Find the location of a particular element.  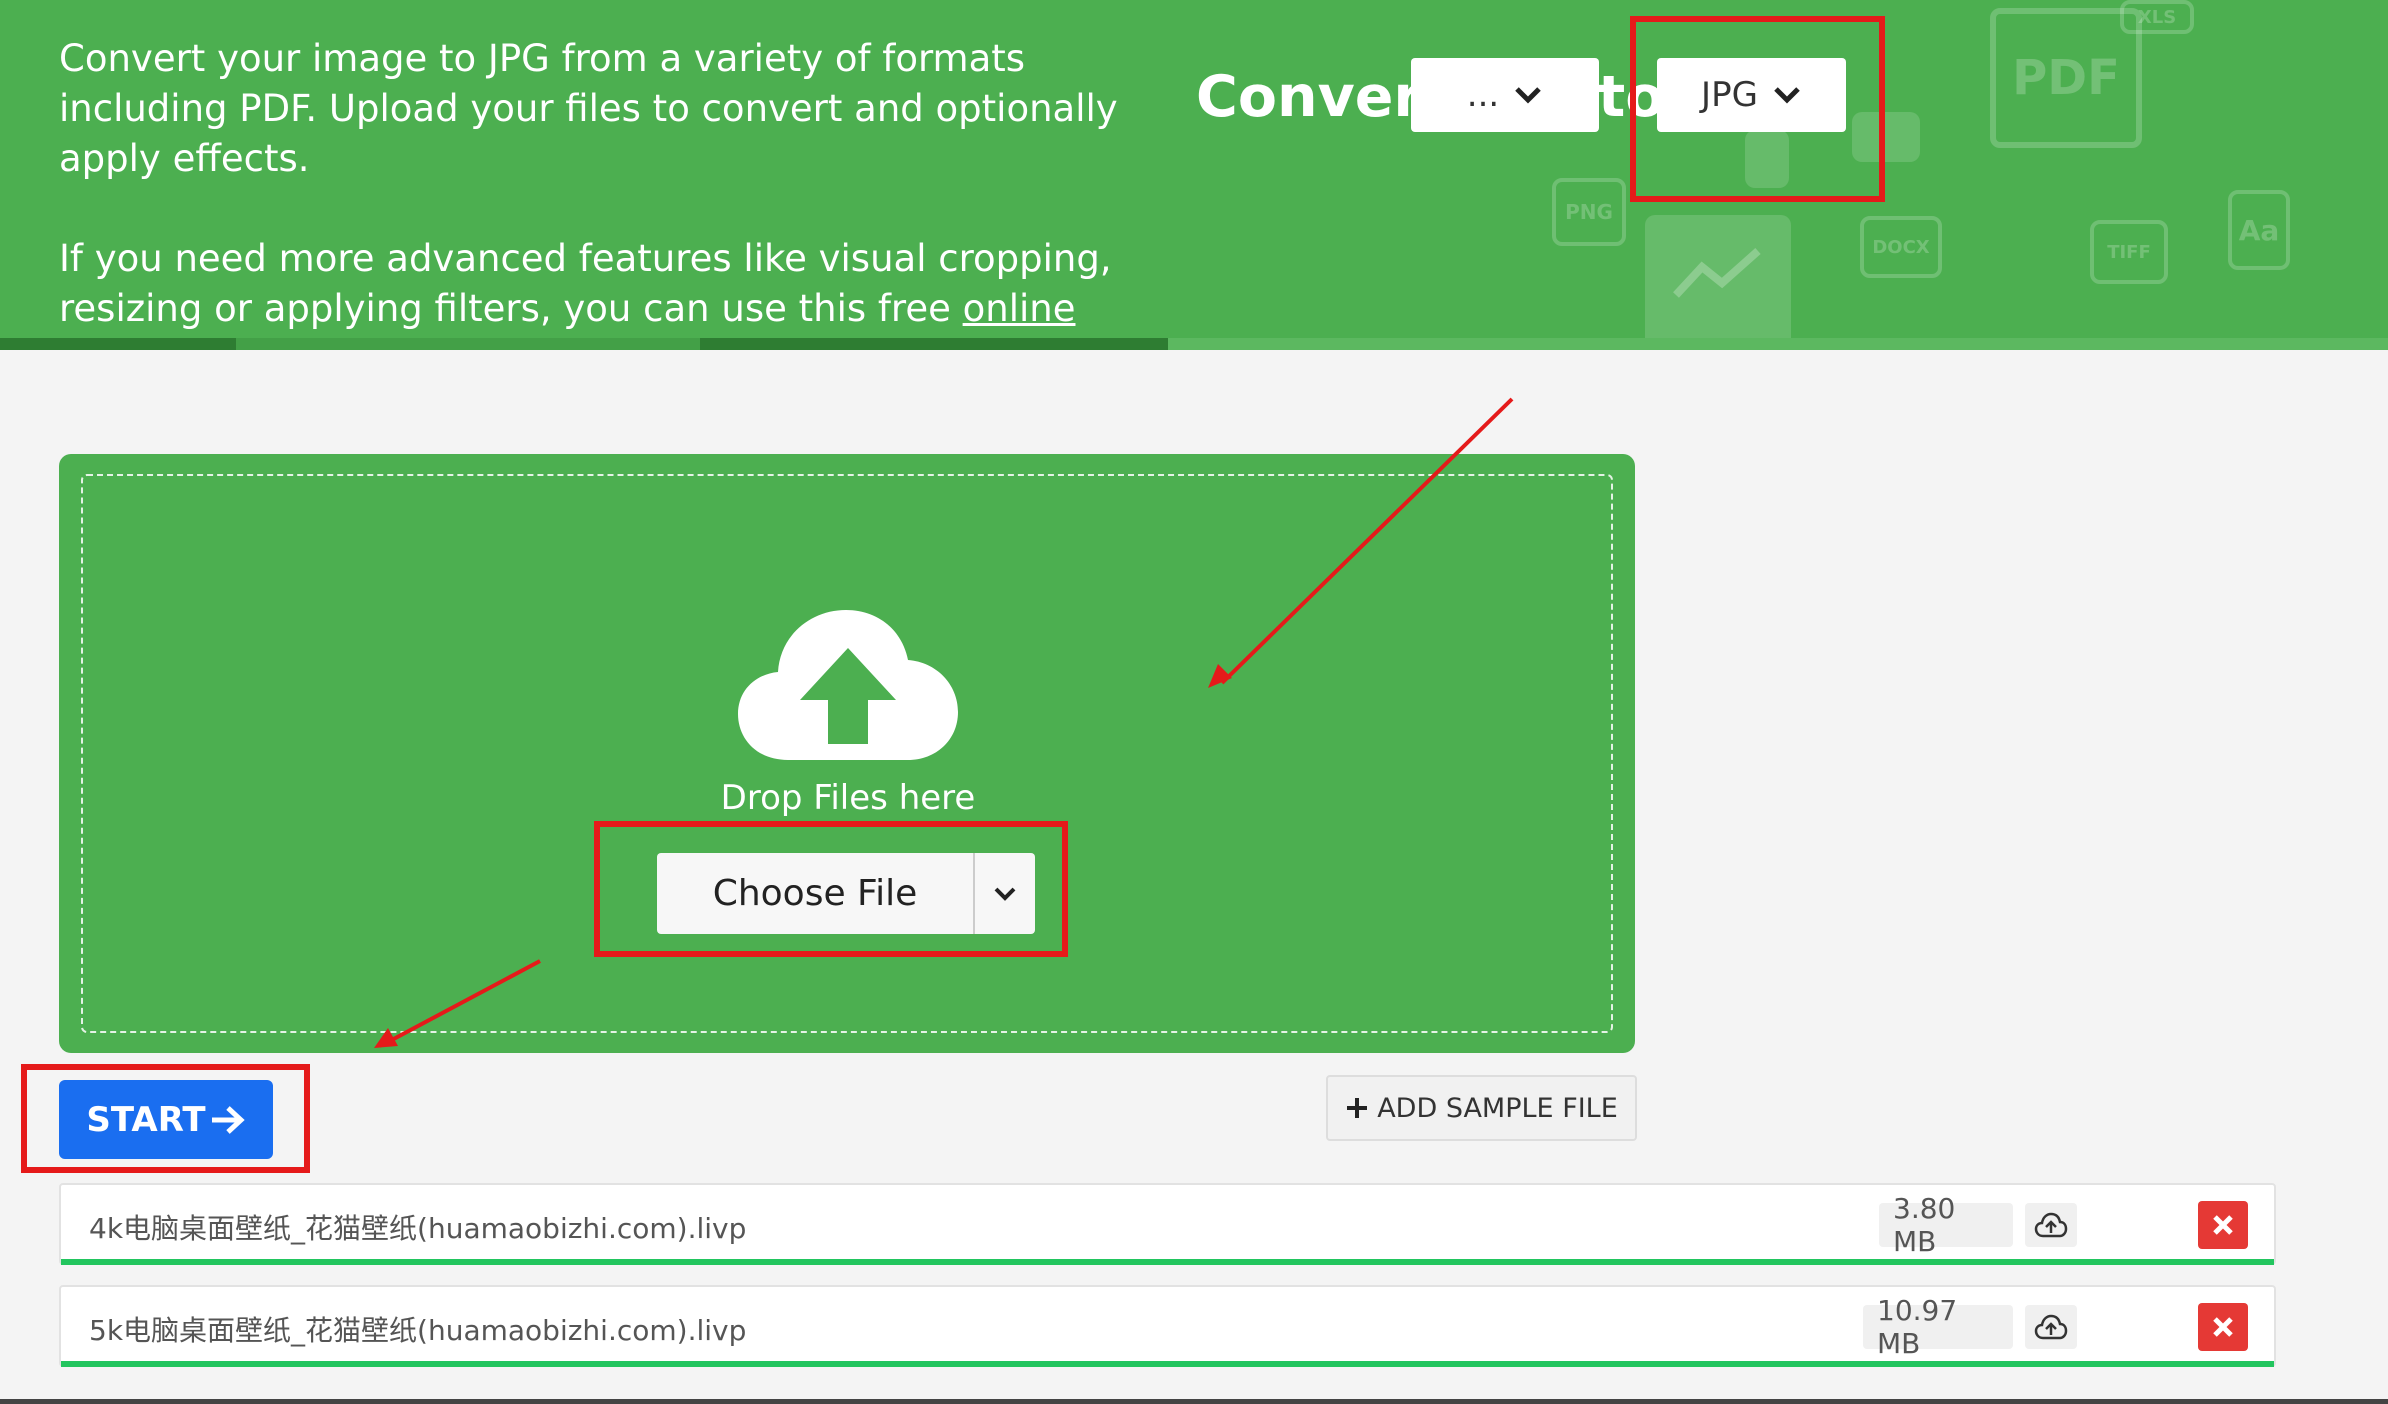

annotation-arrowhead is located at coordinates (1220, 676).